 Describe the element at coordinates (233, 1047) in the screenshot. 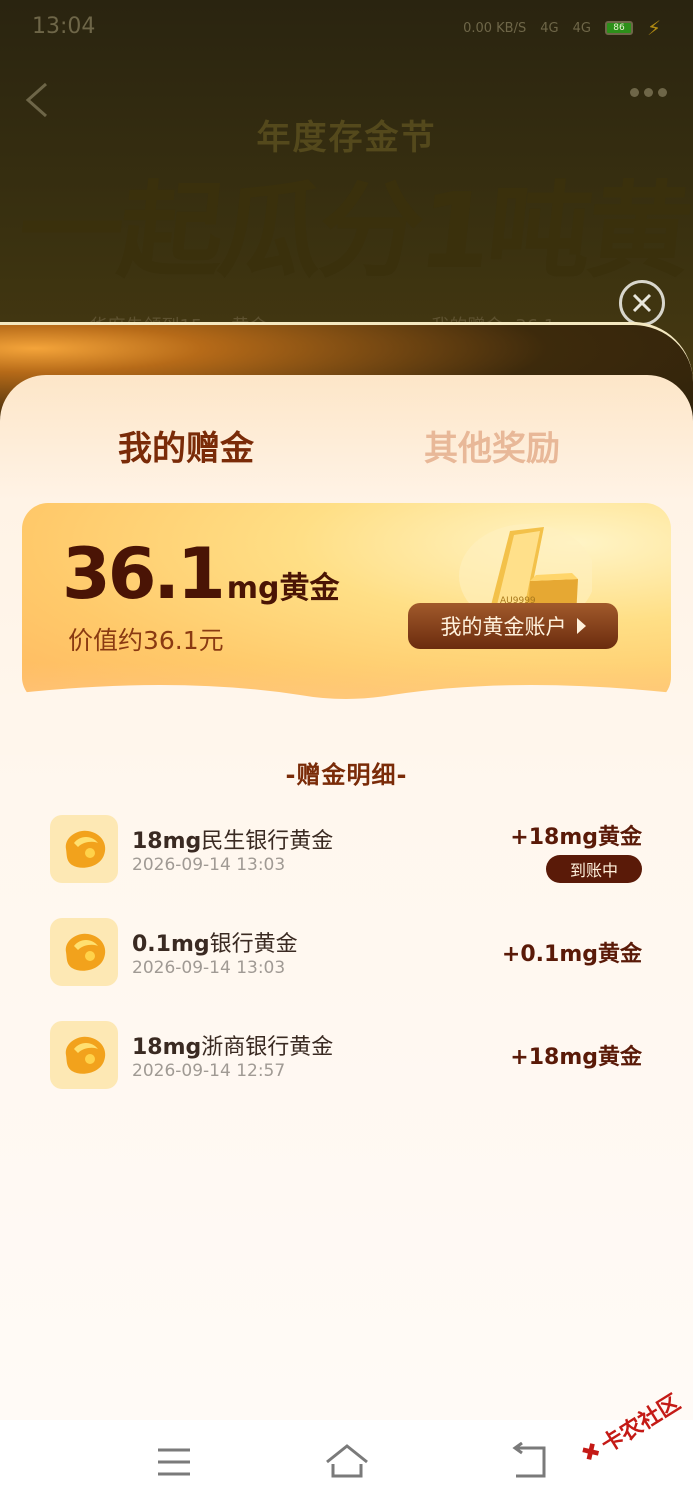

I see `detail-title: 18mg浙商银行黄金` at that location.